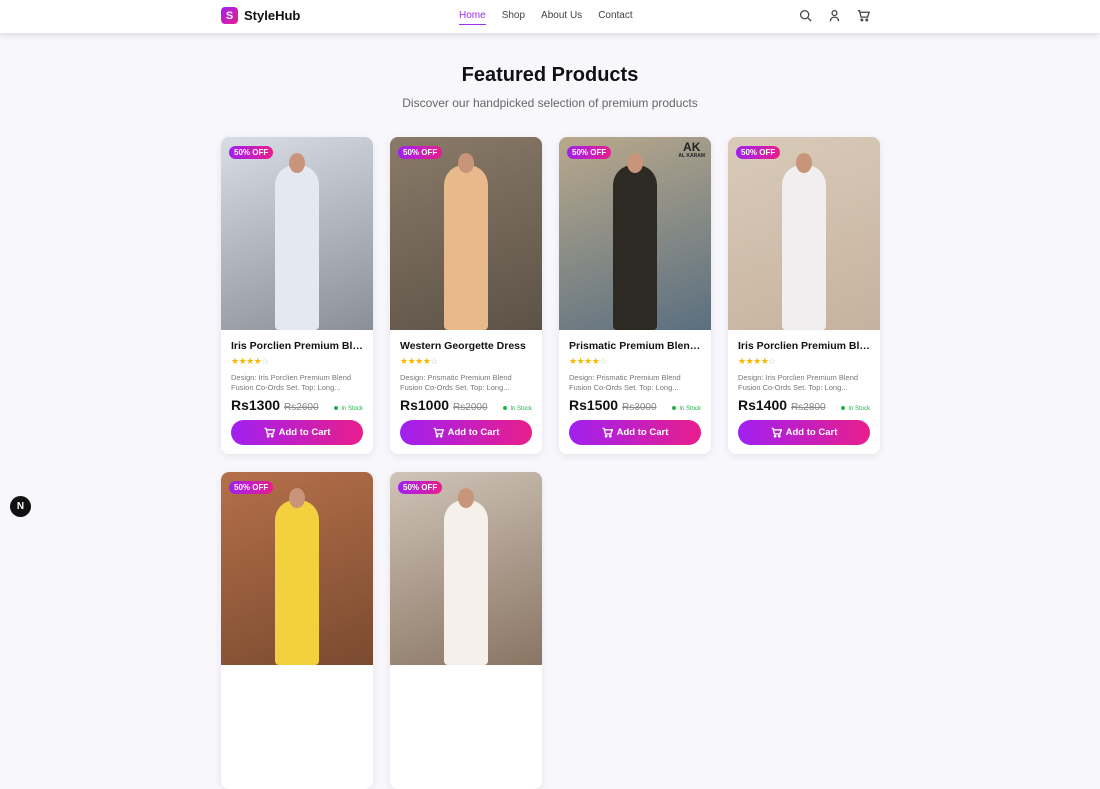 The image size is (1100, 789). What do you see at coordinates (594, 405) in the screenshot?
I see `price: Rs1500` at bounding box center [594, 405].